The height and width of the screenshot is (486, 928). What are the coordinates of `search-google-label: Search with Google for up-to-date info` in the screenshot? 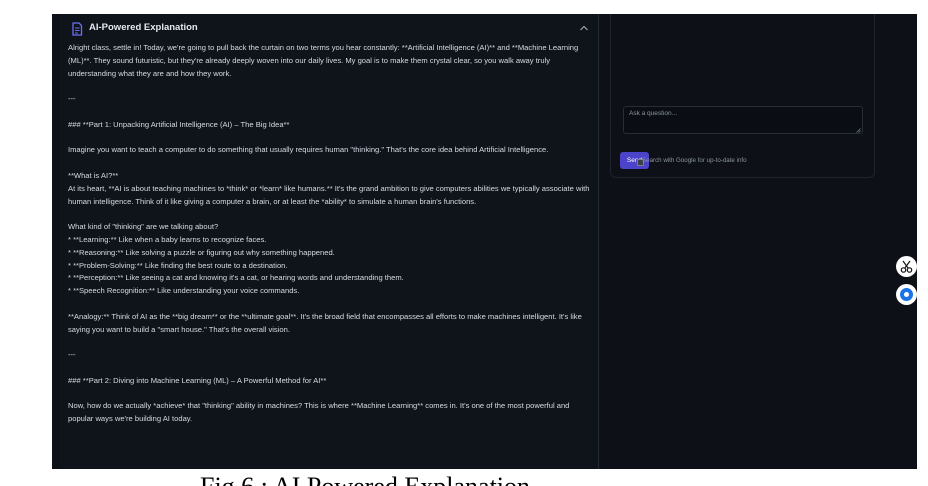 It's located at (694, 160).